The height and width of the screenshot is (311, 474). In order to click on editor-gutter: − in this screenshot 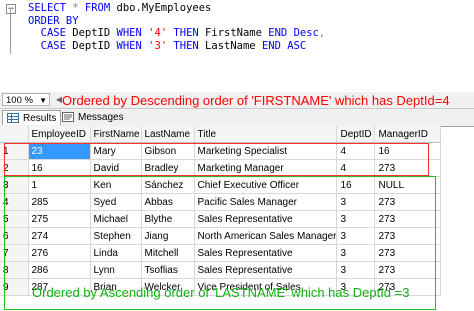, I will do `click(11, 46)`.